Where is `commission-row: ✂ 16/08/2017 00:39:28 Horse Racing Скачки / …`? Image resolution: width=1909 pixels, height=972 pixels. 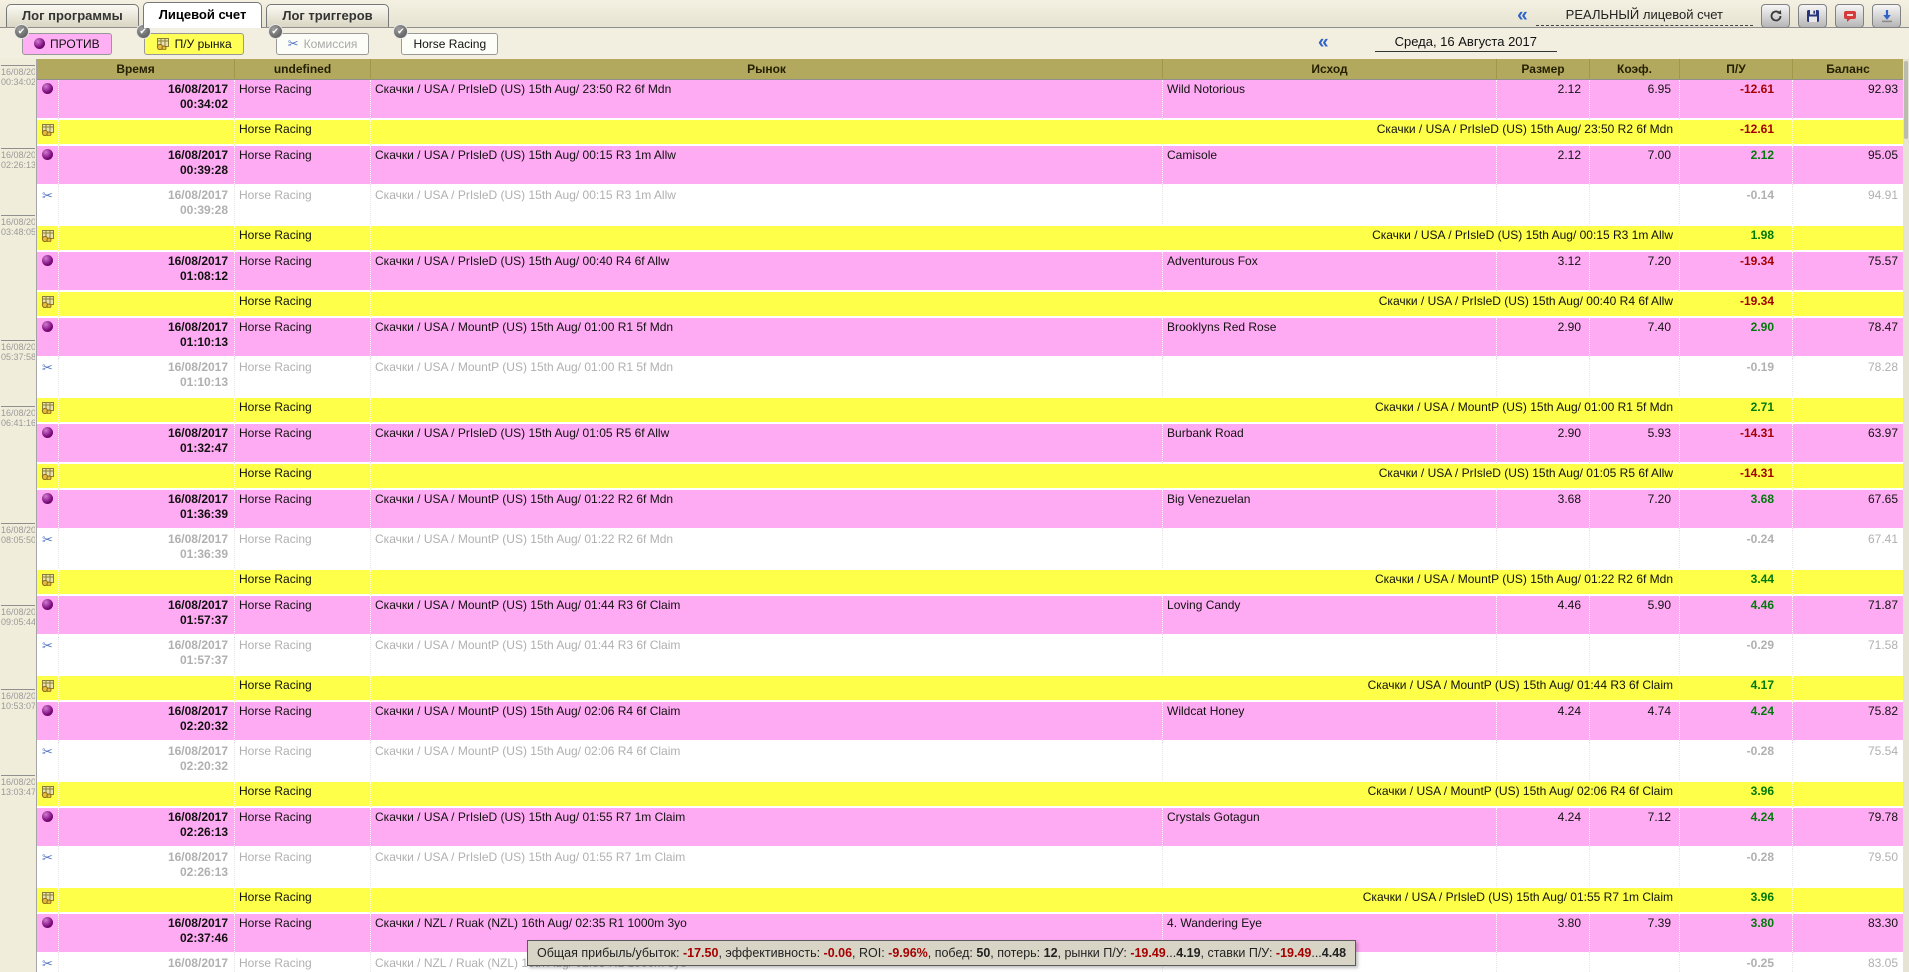 commission-row: ✂ 16/08/2017 00:39:28 Horse Racing Скачки / … is located at coordinates (970, 206).